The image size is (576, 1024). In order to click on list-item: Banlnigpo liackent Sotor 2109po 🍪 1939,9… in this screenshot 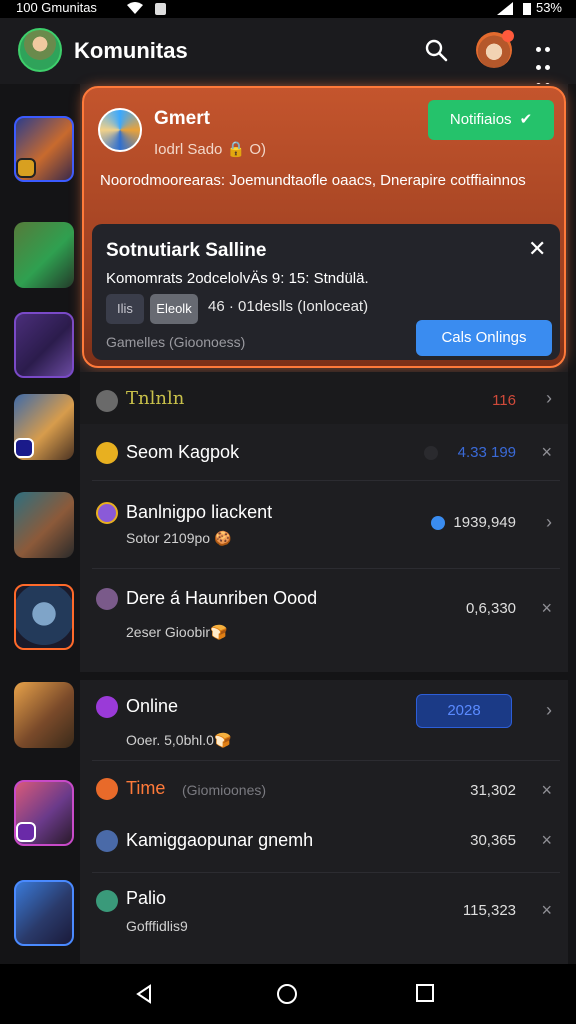, I will do `click(324, 526)`.